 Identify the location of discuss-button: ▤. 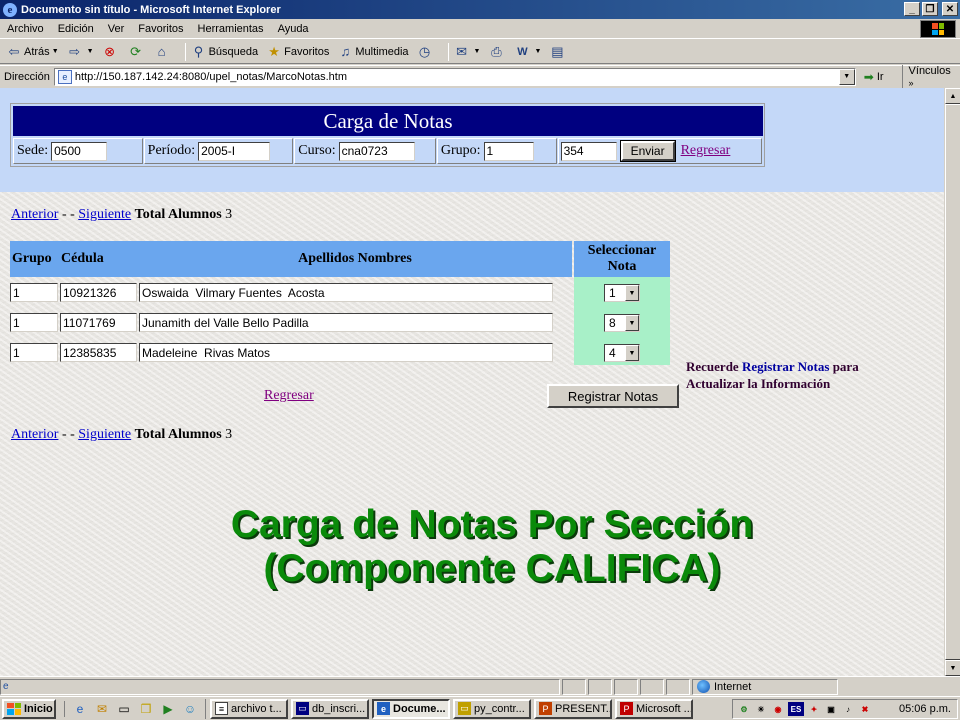
(558, 52).